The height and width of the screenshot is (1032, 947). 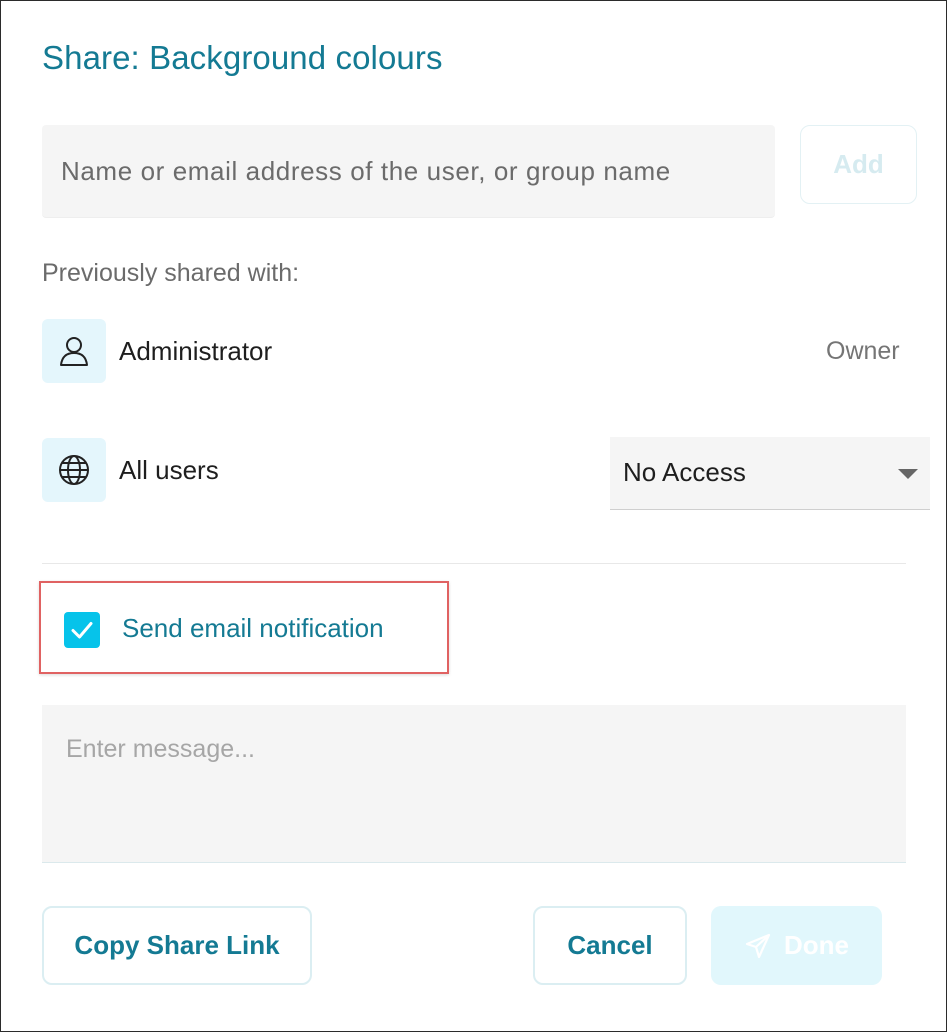 I want to click on done-label: Done, so click(x=816, y=945).